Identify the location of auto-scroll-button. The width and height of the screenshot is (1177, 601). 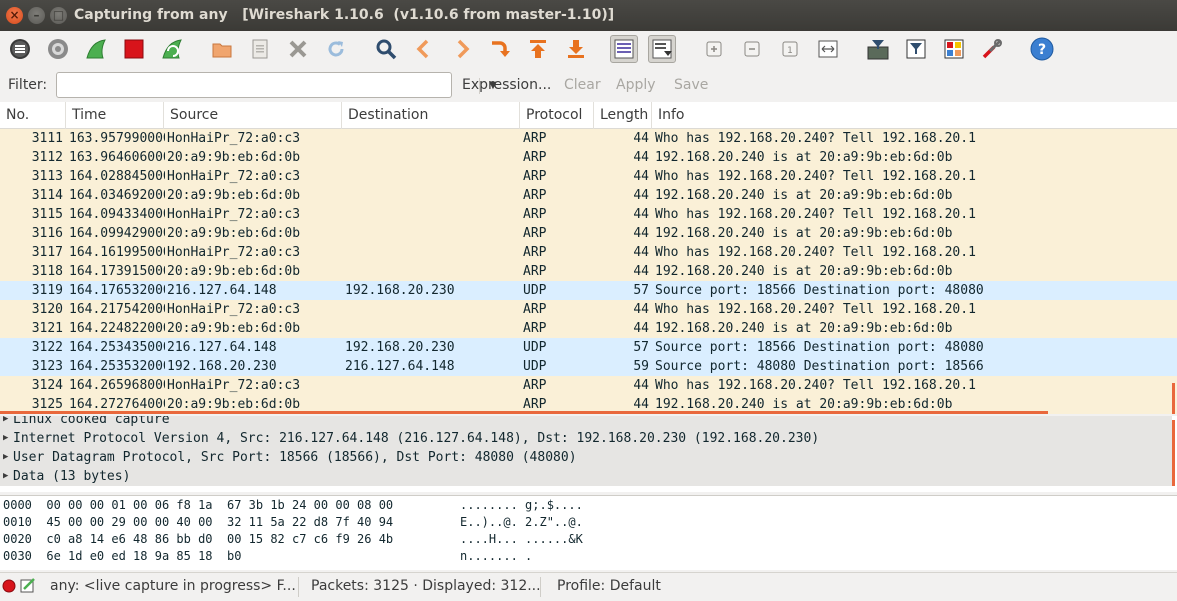
(662, 49).